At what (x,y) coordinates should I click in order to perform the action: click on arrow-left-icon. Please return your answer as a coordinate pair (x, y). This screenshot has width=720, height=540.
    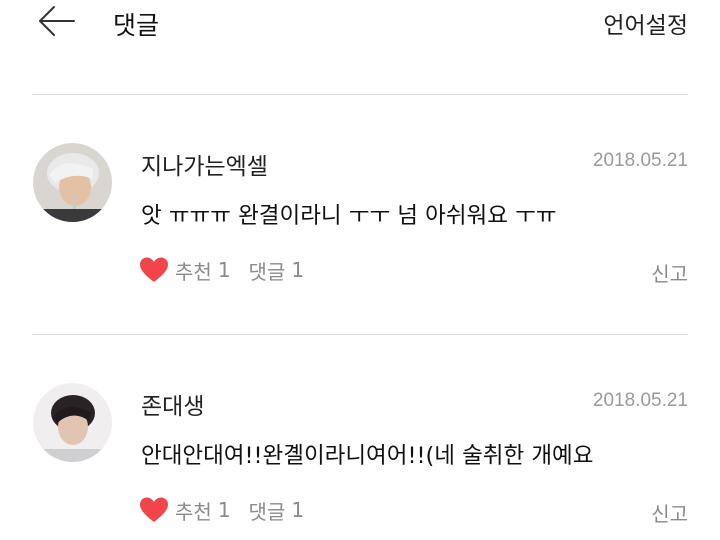
    Looking at the image, I should click on (57, 21).